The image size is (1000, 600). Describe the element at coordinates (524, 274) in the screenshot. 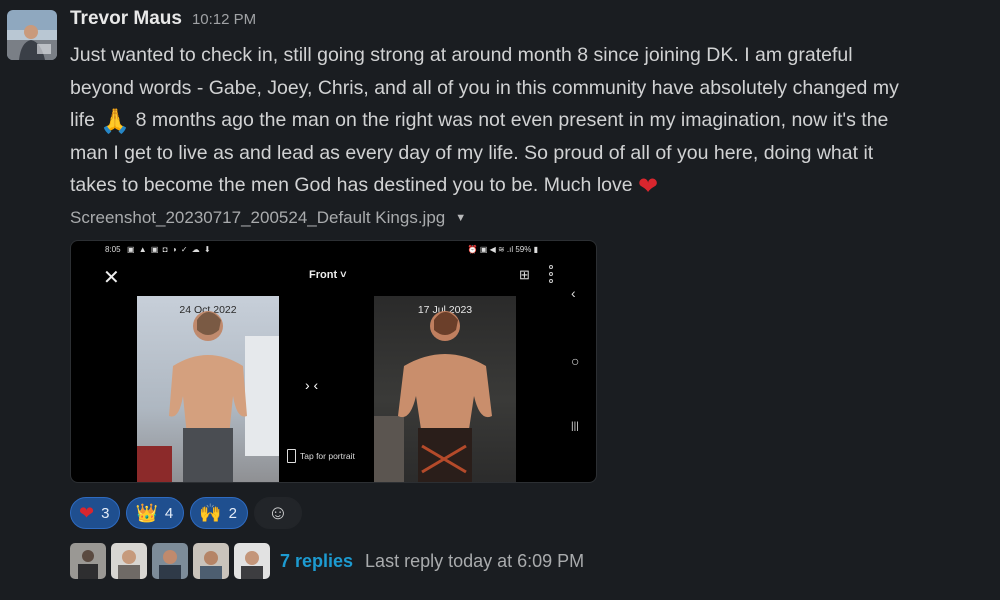

I see `compare-icon: ⊞` at that location.